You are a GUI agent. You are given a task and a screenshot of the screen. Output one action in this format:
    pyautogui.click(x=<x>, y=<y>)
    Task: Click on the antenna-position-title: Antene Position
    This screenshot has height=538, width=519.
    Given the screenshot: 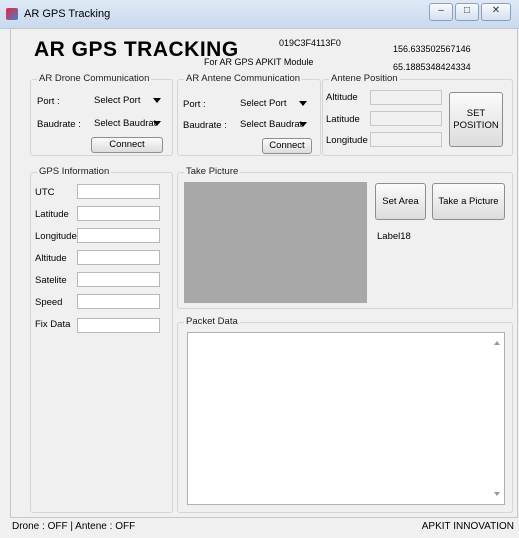 What is the action you would take?
    pyautogui.click(x=364, y=78)
    